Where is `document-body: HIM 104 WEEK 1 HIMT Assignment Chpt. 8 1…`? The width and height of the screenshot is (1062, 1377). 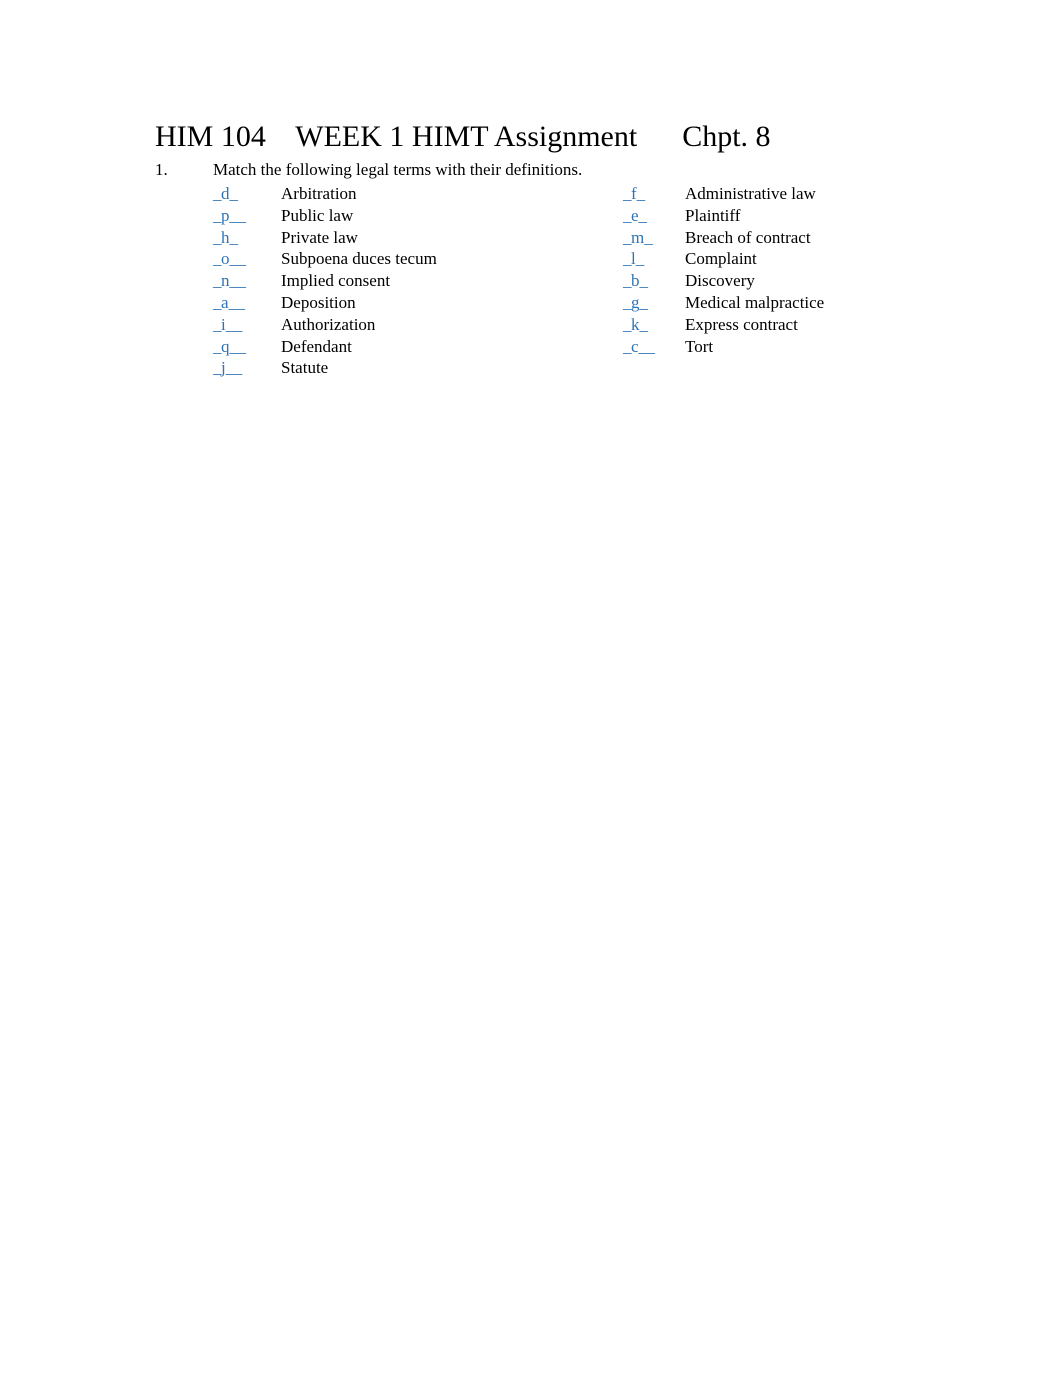 document-body: HIM 104 WEEK 1 HIMT Assignment Chpt. 8 1… is located at coordinates (550, 248).